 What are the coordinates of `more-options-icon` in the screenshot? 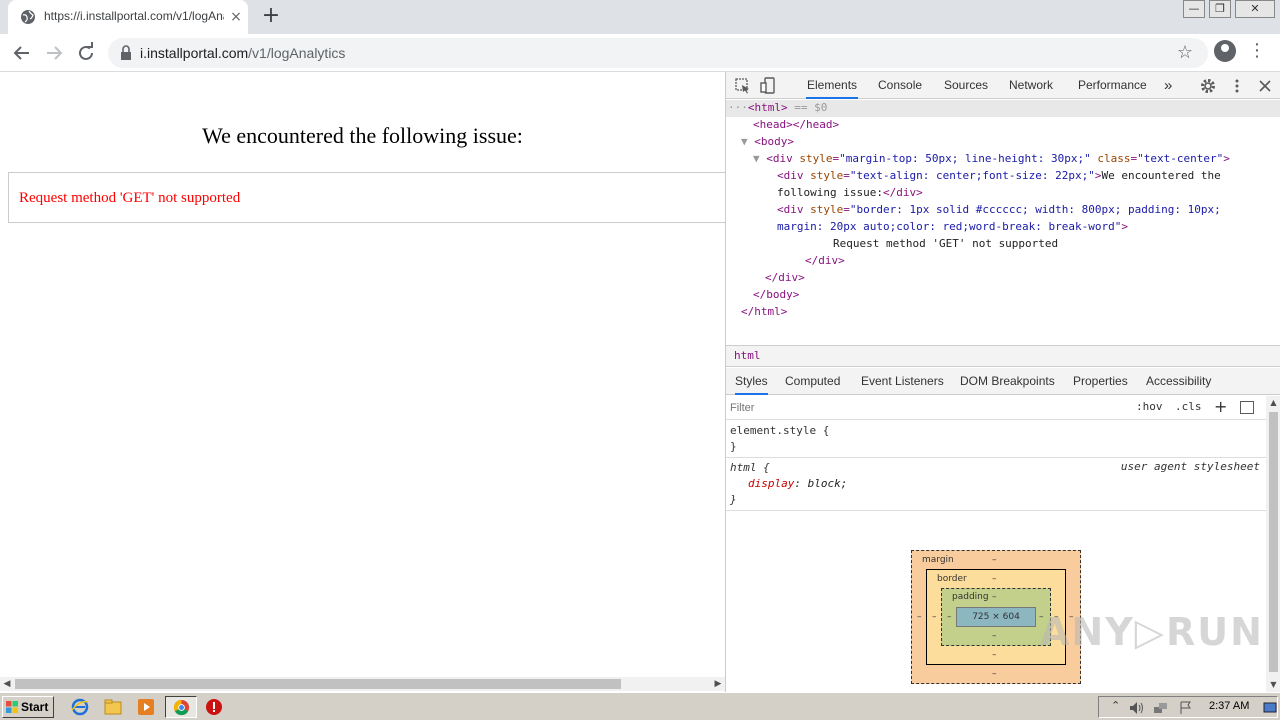 It's located at (1237, 86).